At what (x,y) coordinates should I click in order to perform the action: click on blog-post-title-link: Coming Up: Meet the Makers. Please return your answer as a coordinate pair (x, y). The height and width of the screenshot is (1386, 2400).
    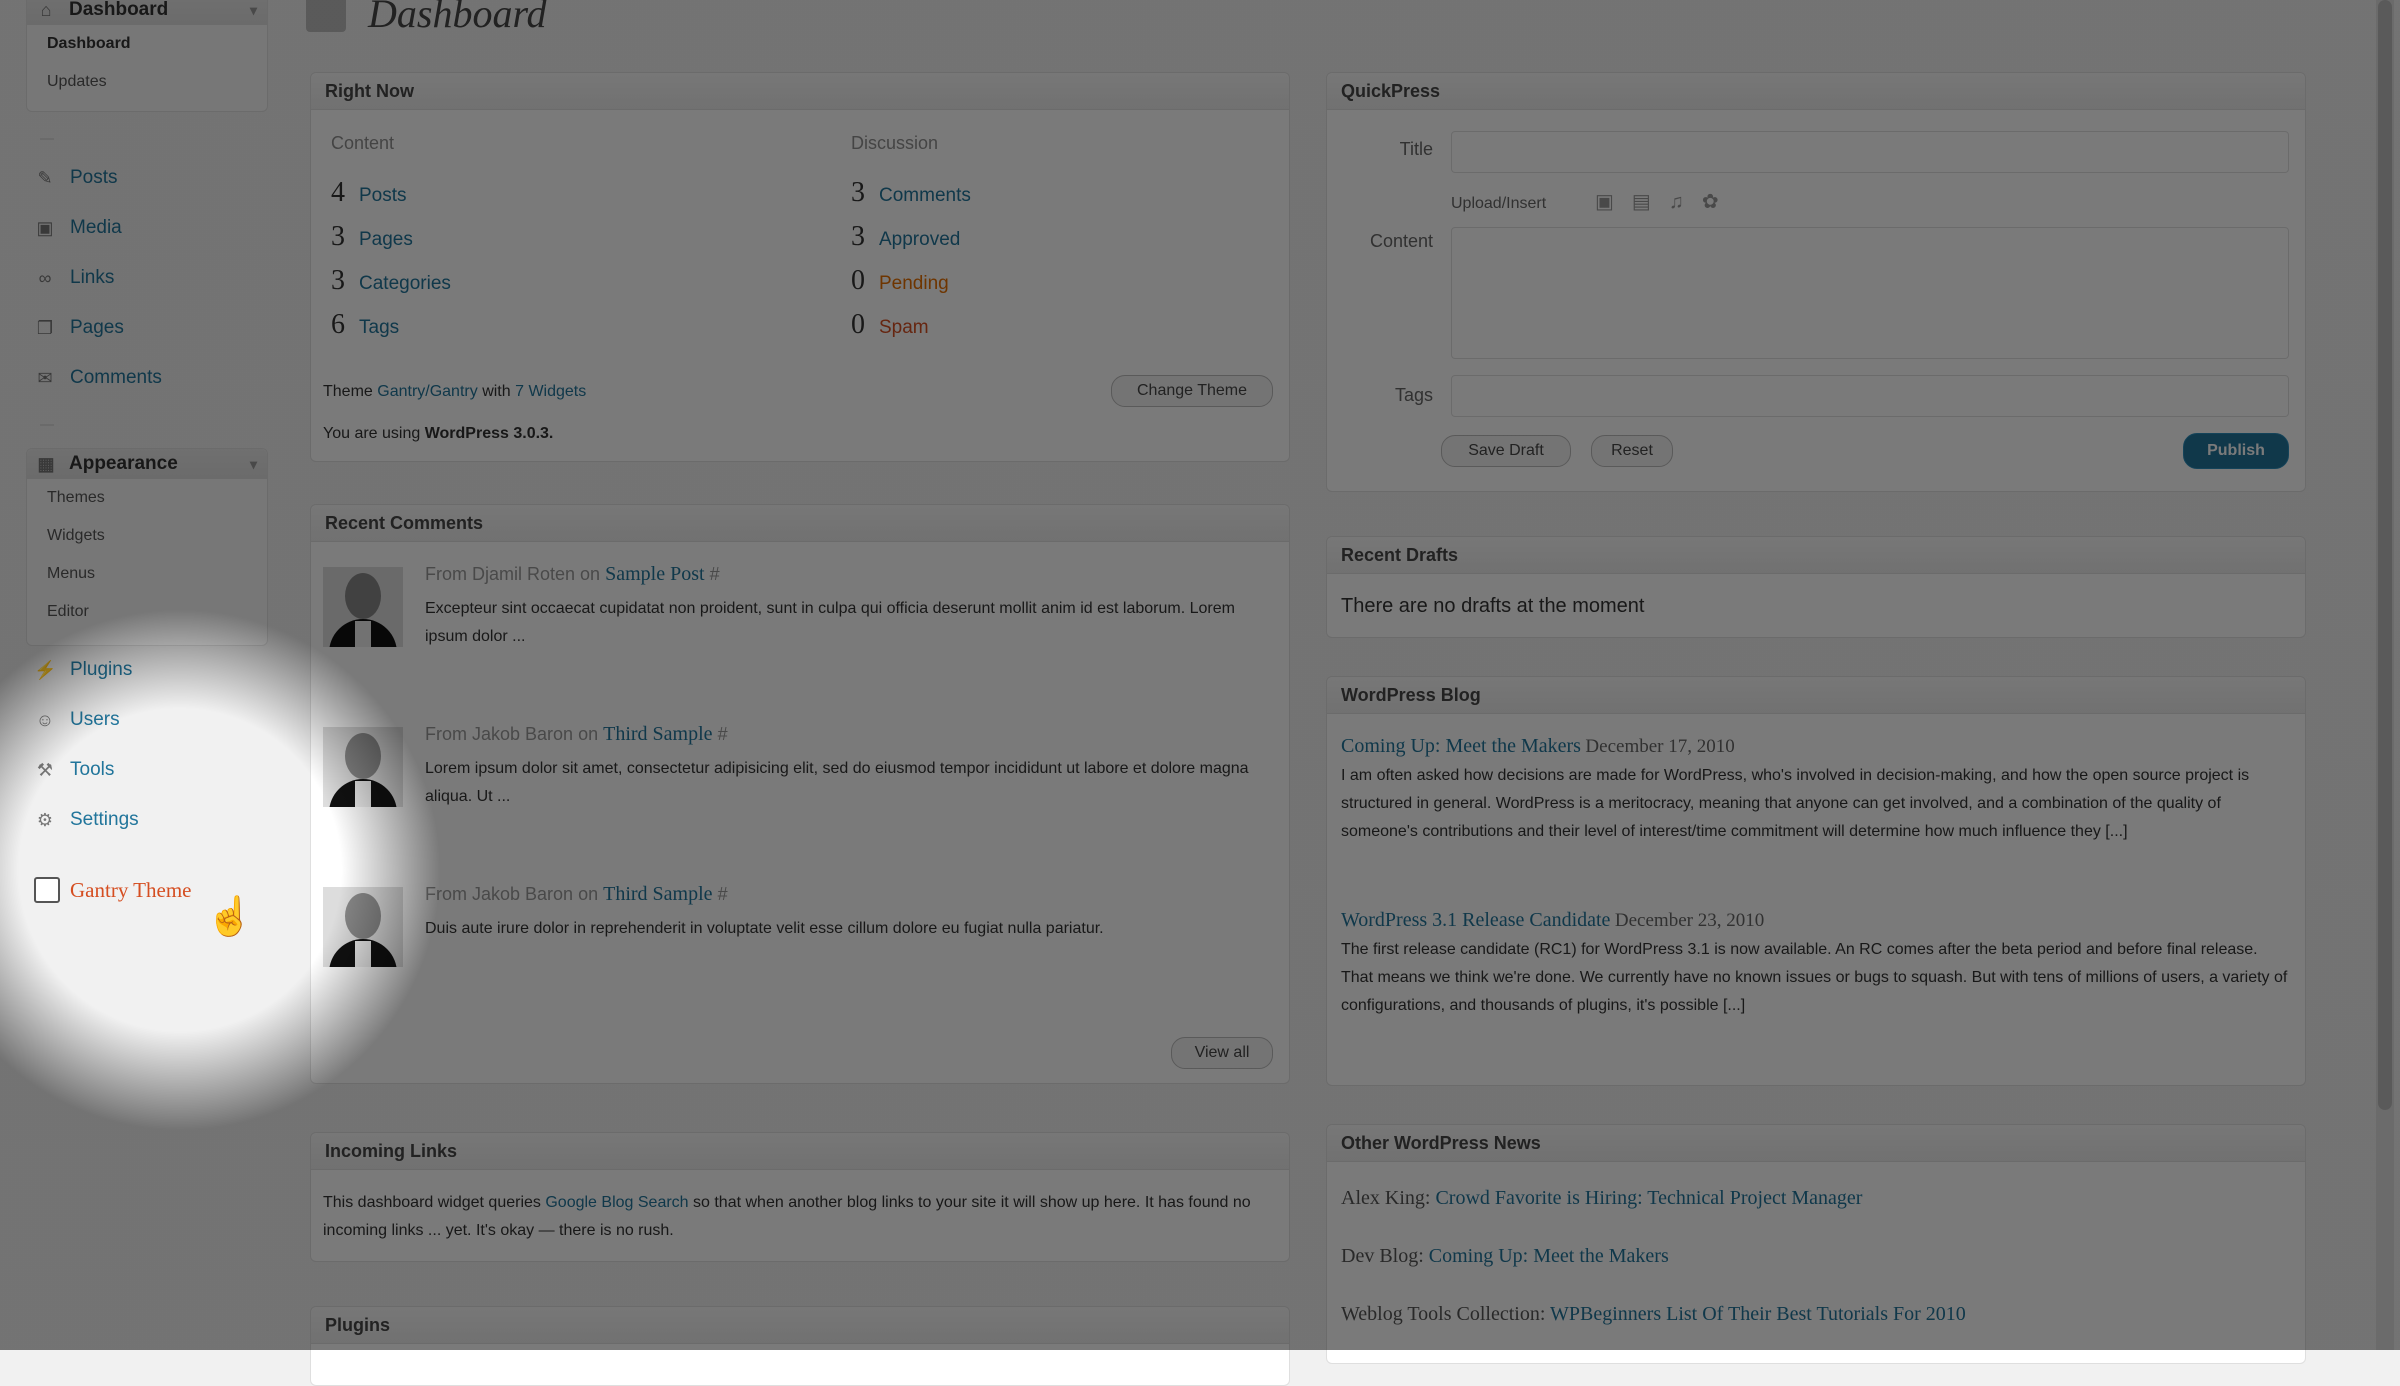
    Looking at the image, I should click on (1461, 746).